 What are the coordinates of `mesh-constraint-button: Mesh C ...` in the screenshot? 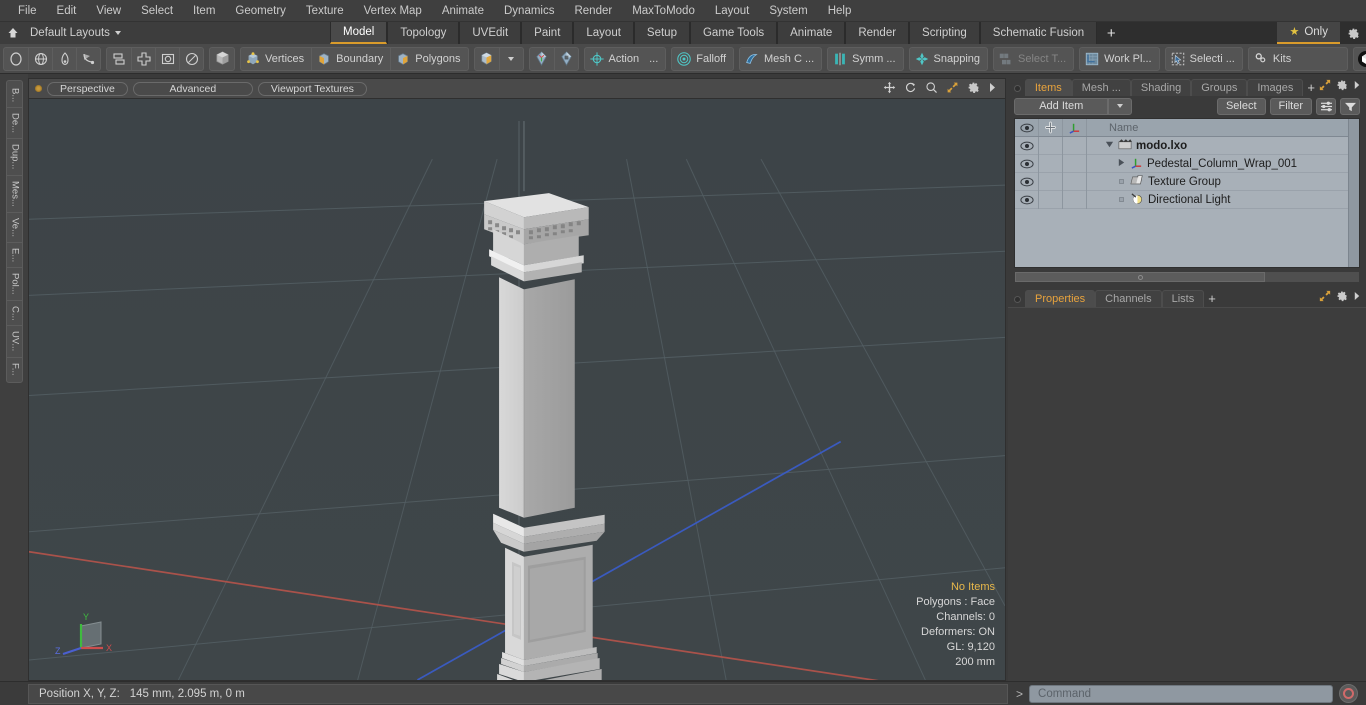 It's located at (780, 59).